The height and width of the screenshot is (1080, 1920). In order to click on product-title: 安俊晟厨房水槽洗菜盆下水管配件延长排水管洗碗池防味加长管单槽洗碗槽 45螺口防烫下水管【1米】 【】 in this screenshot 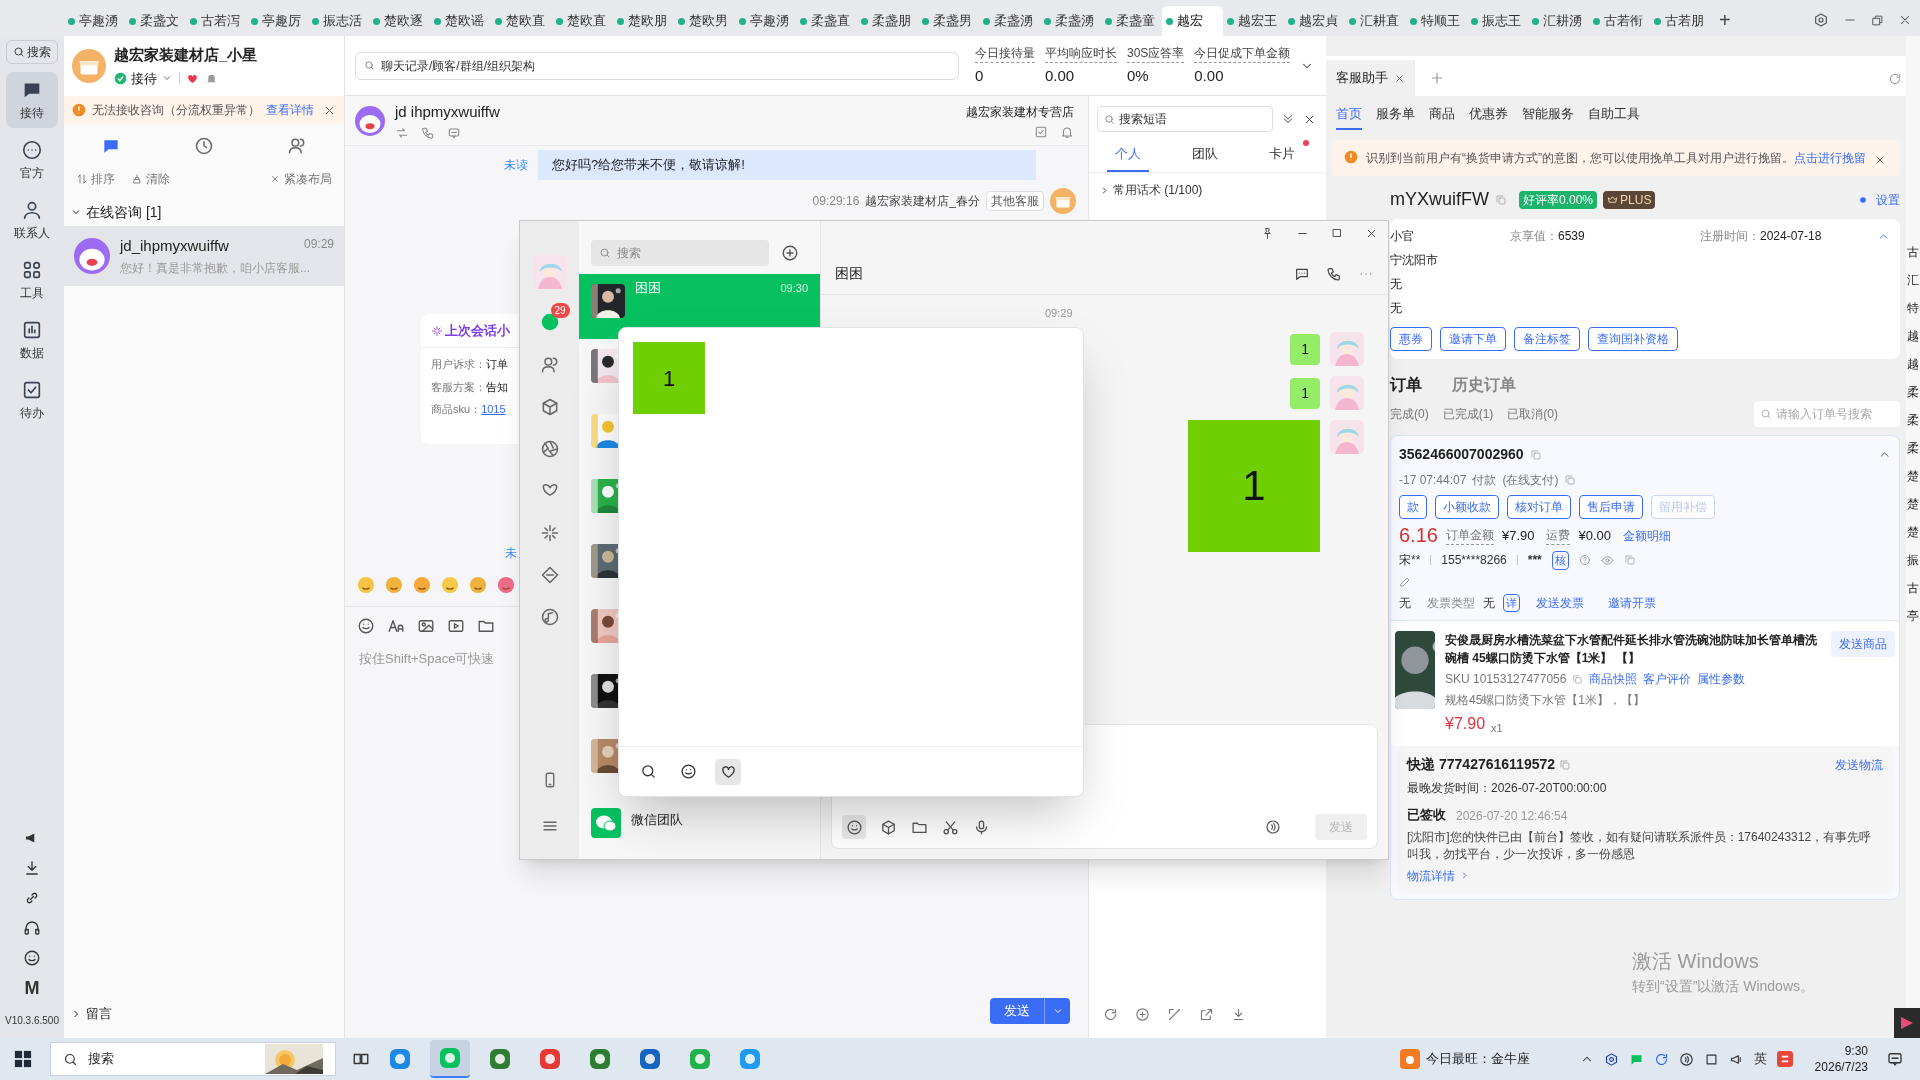, I will do `click(1631, 649)`.